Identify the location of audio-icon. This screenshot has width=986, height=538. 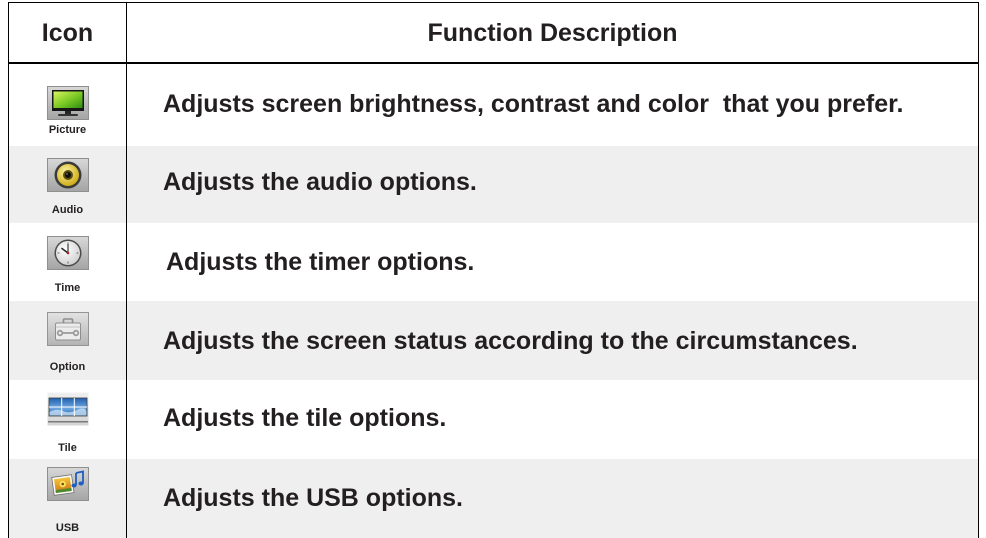
(67, 175).